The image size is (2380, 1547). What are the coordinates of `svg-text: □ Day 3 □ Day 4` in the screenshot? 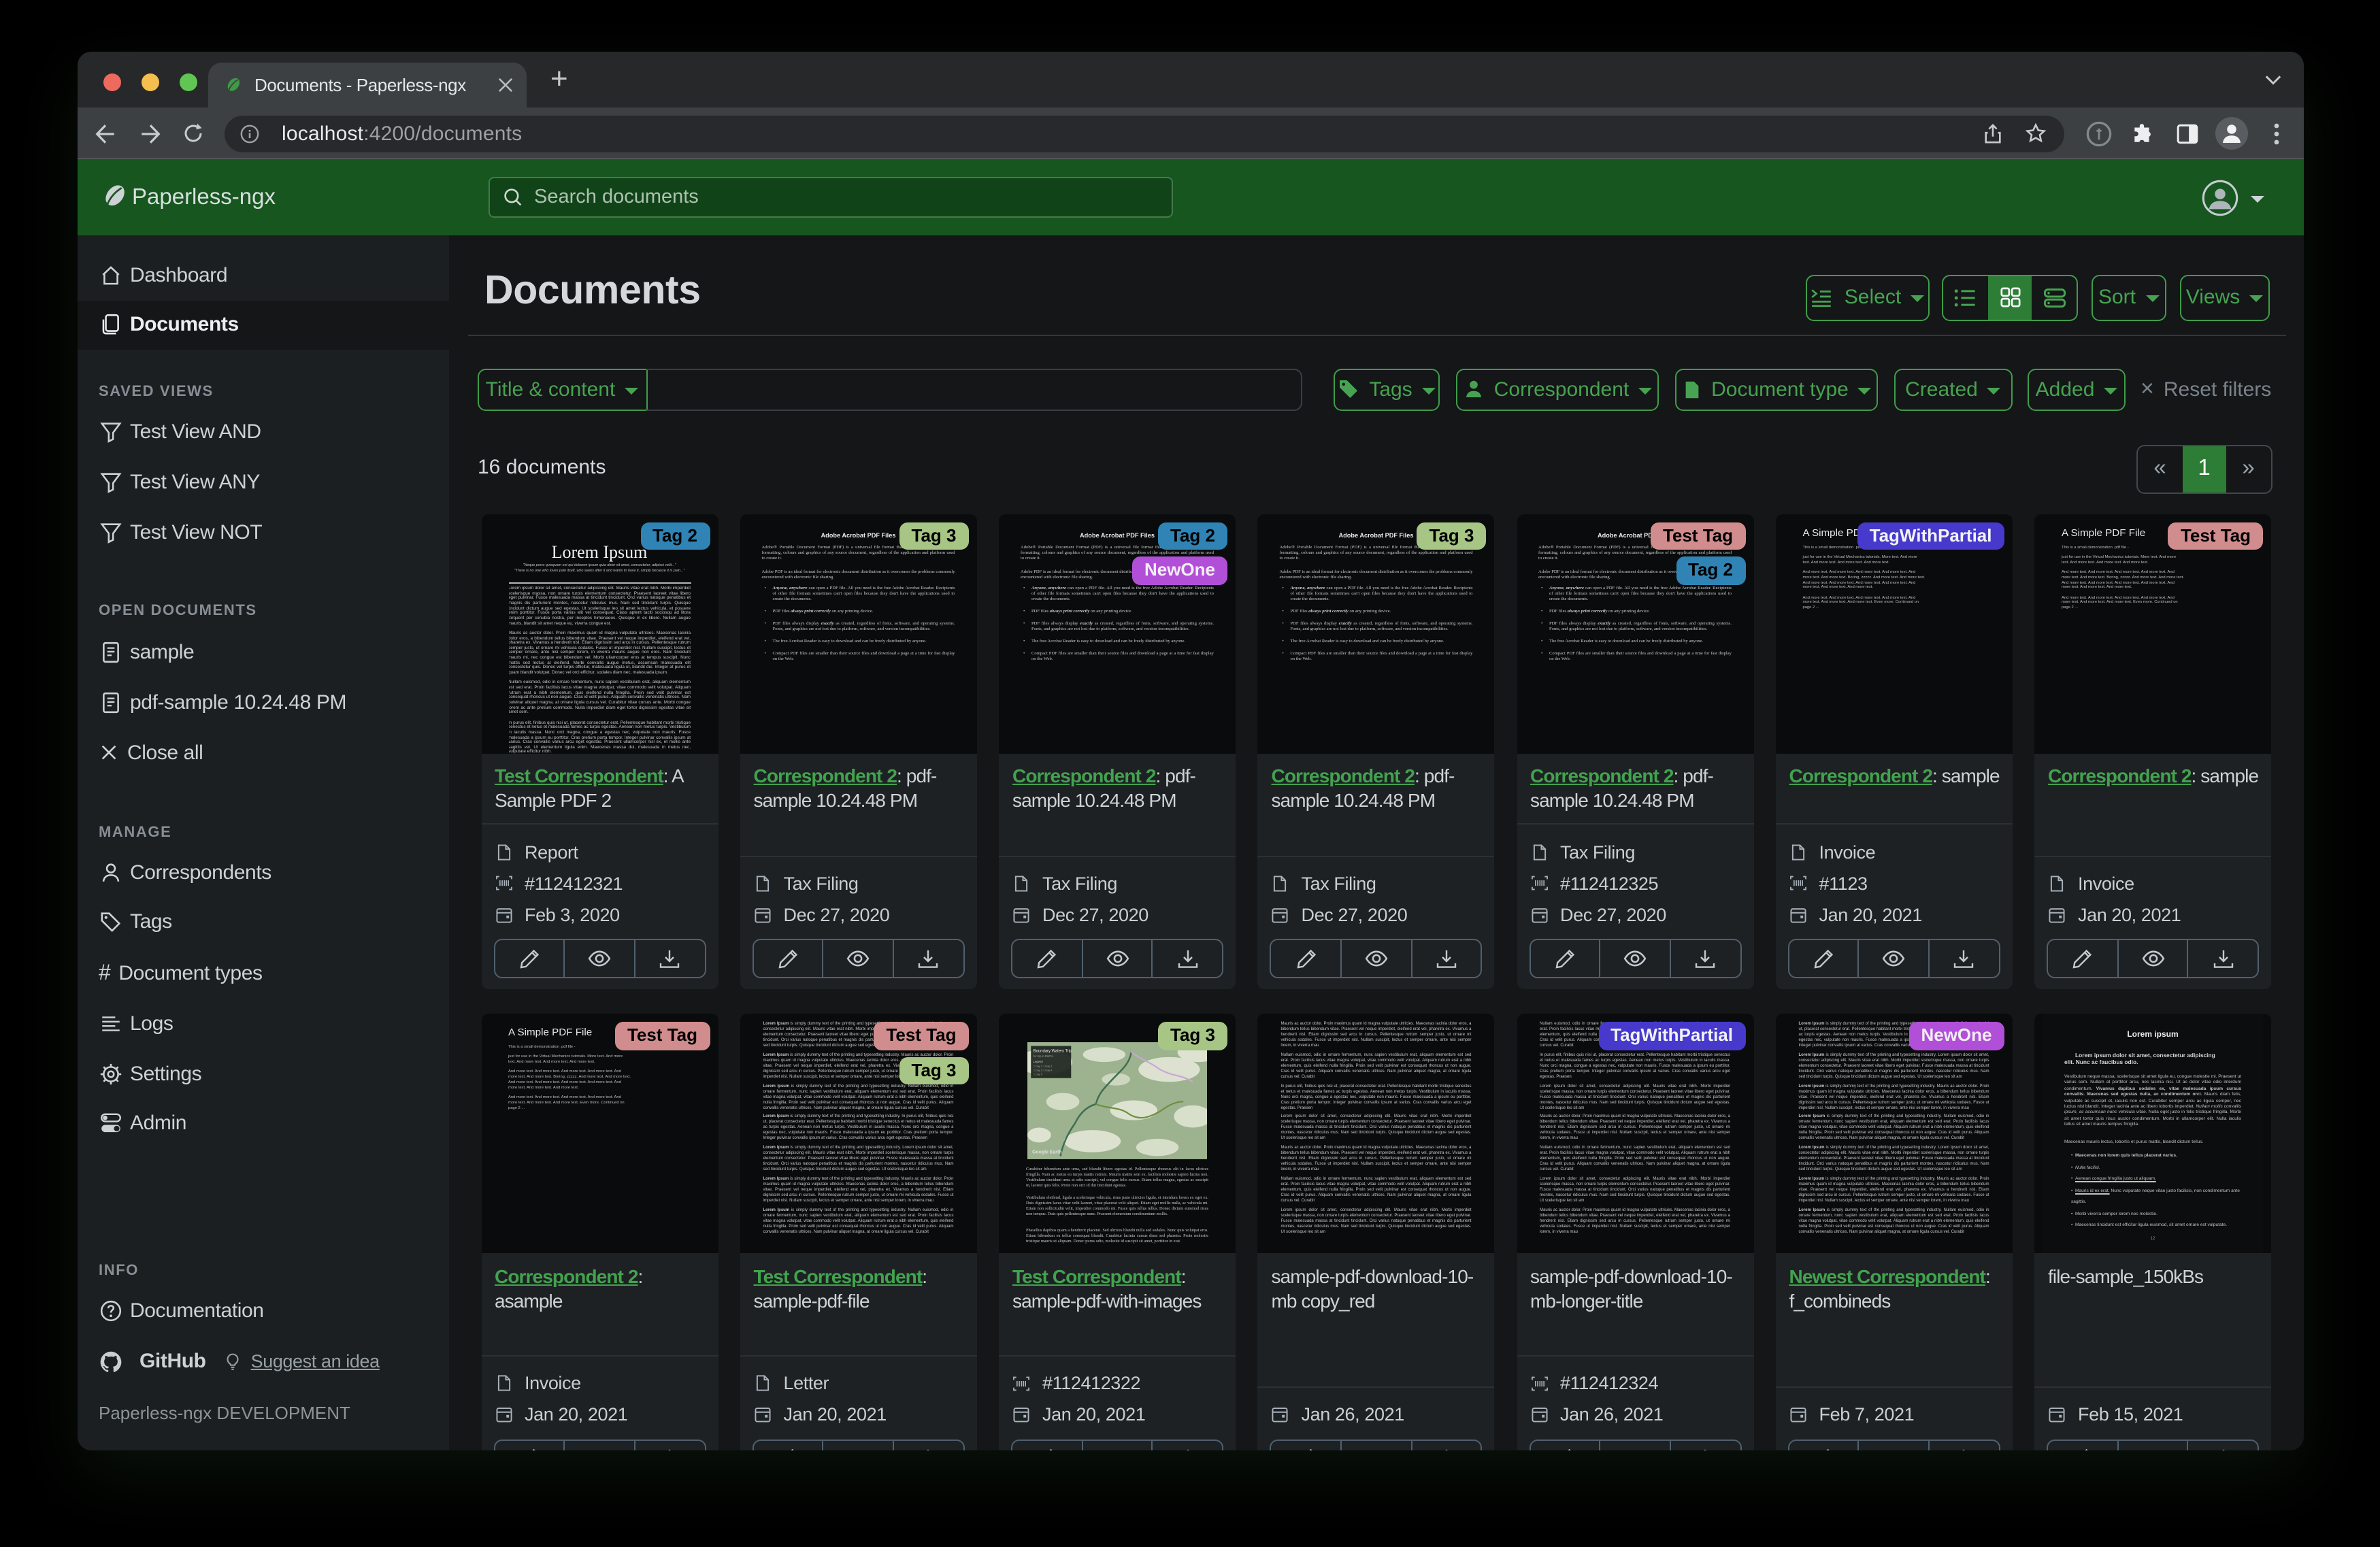 It's located at (1043, 1070).